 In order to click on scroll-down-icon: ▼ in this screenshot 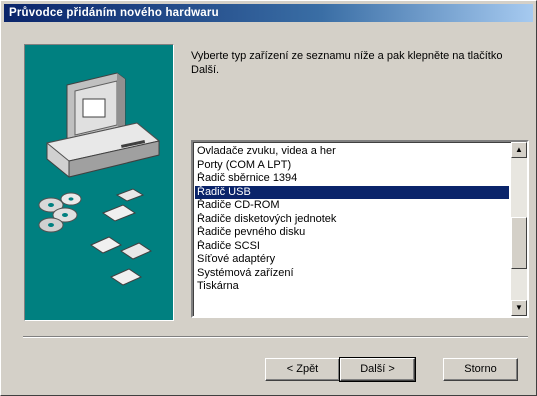, I will do `click(519, 308)`.